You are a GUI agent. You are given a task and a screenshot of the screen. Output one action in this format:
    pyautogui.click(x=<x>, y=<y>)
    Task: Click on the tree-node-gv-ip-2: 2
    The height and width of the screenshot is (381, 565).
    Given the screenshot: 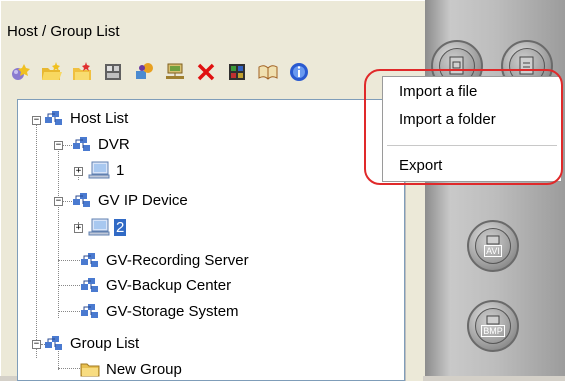 What is the action you would take?
    pyautogui.click(x=107, y=227)
    